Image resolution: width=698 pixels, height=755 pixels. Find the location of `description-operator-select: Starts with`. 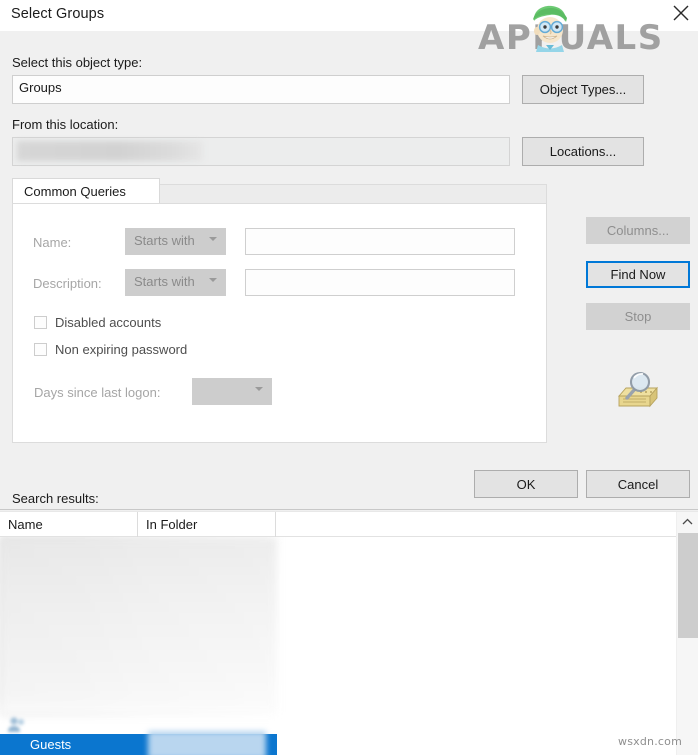

description-operator-select: Starts with is located at coordinates (175, 282).